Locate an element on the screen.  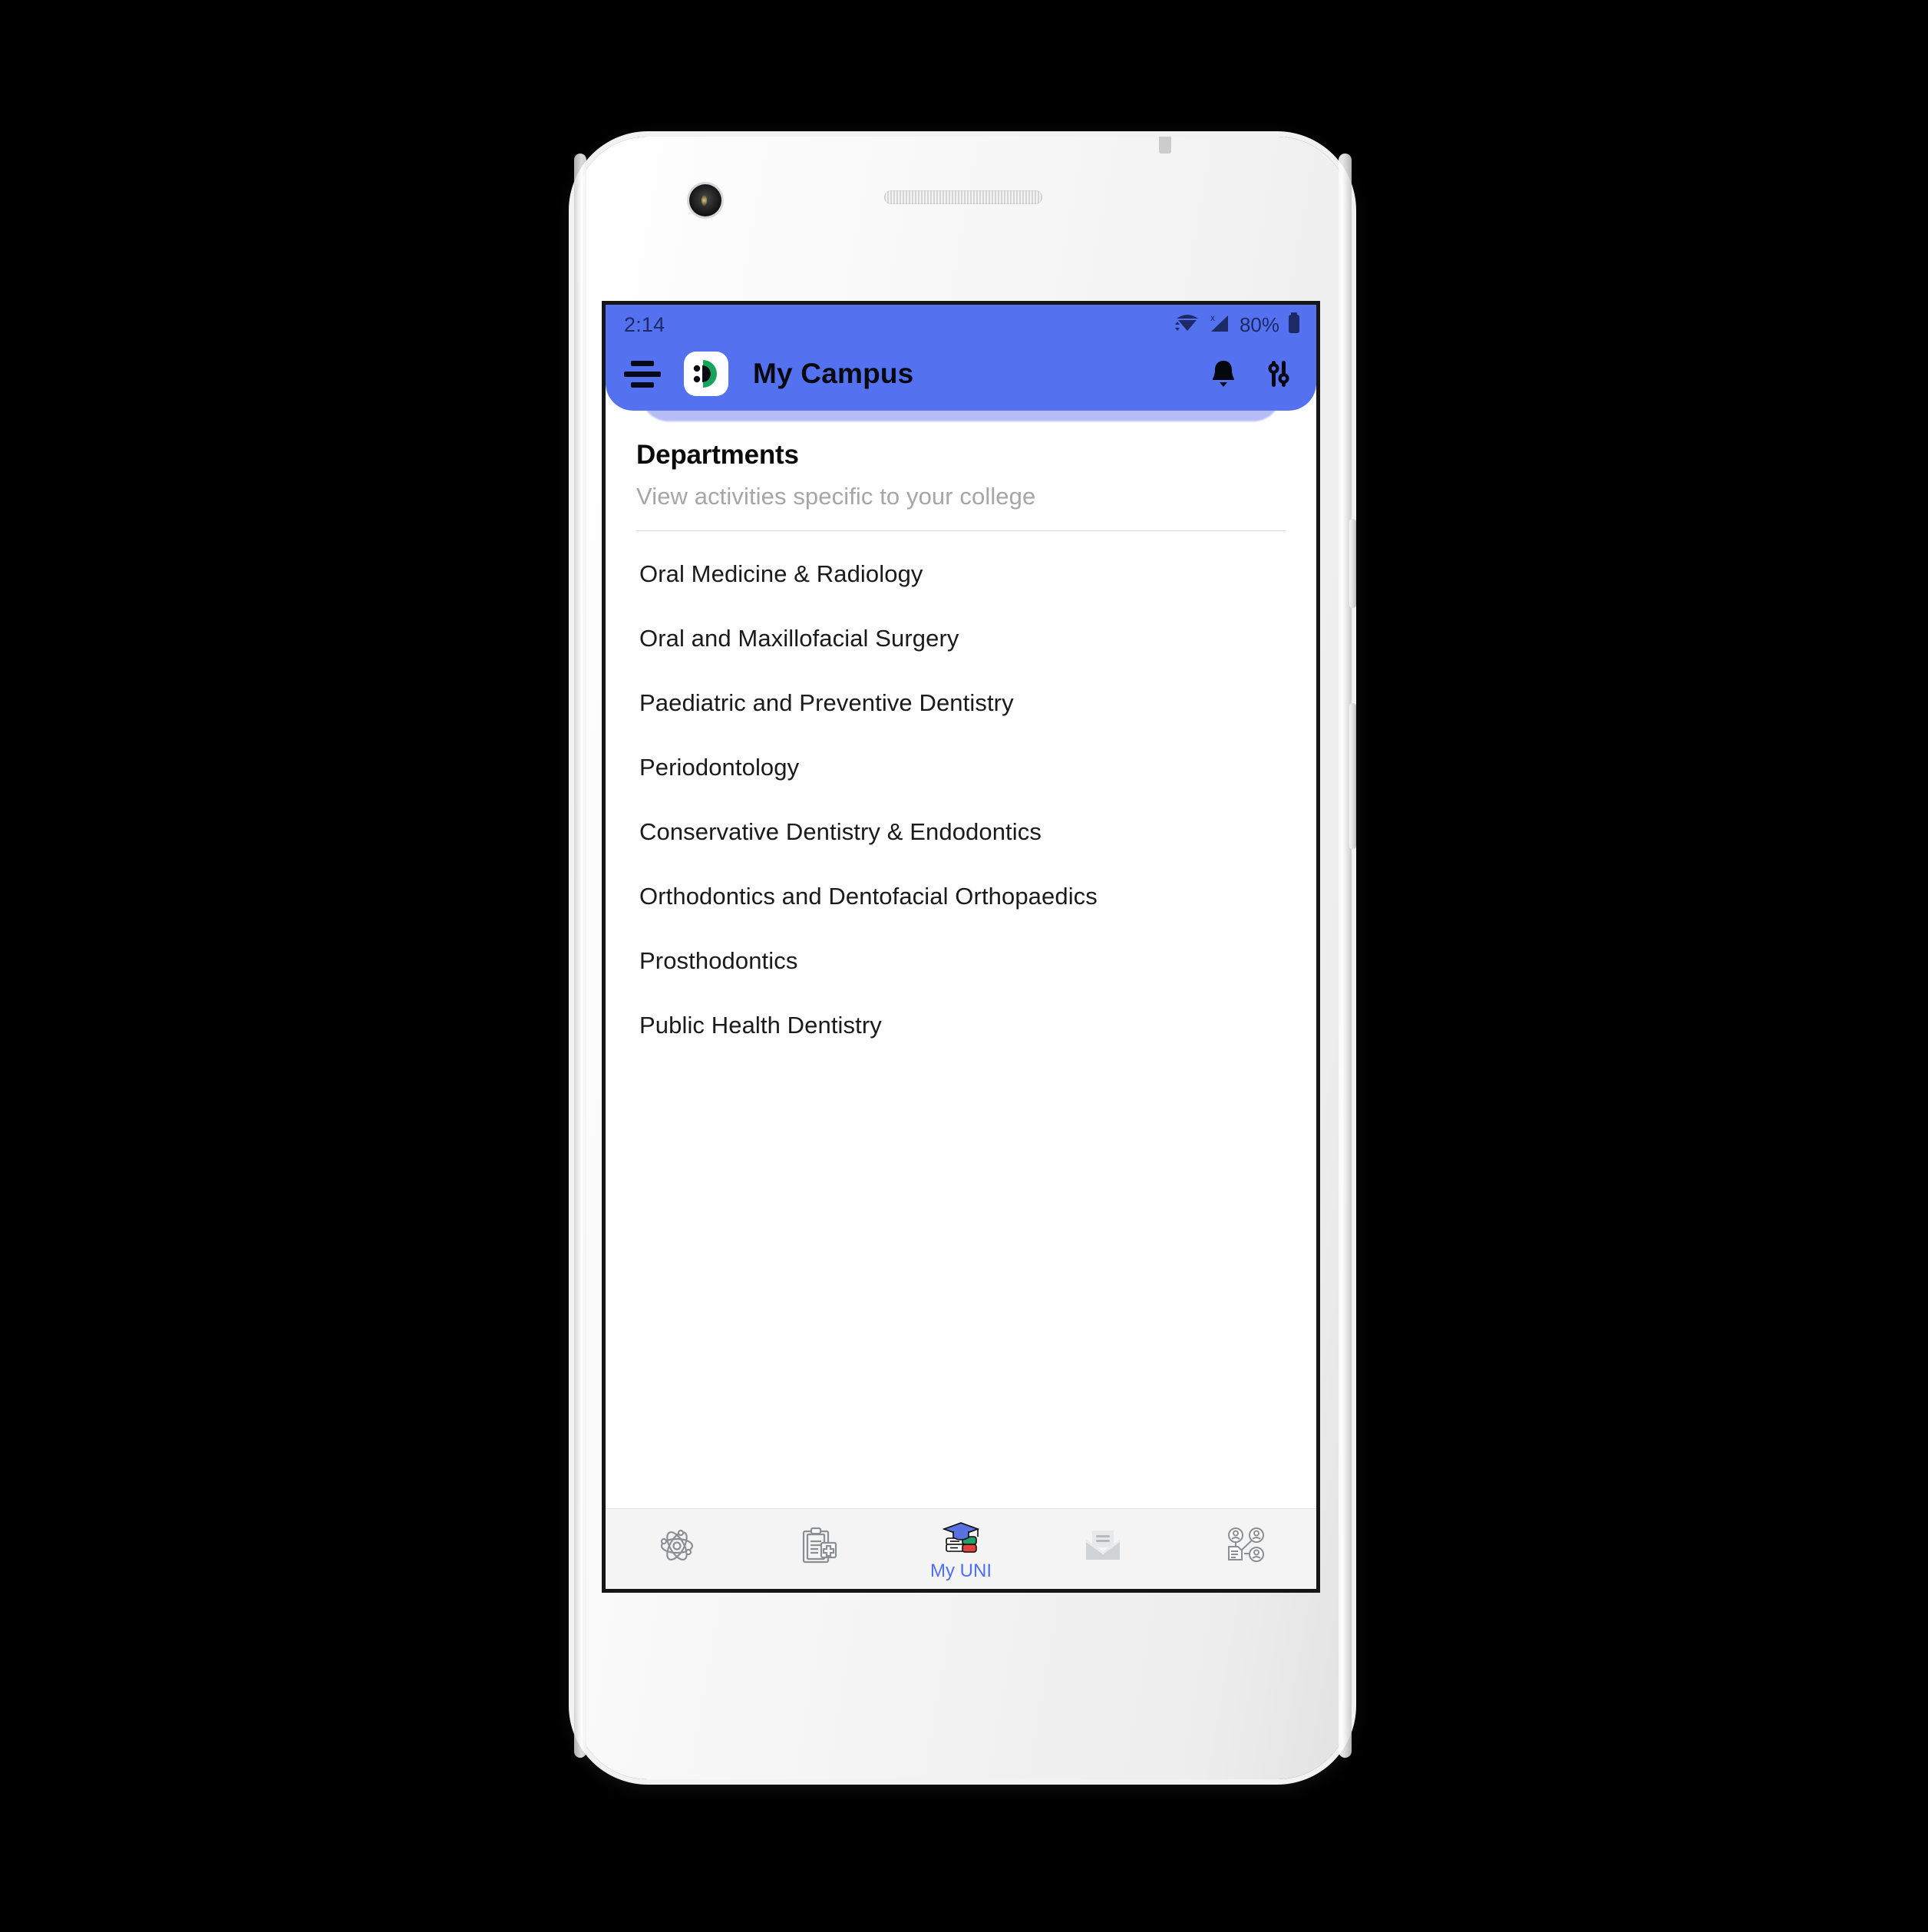
section-divider is located at coordinates (961, 530).